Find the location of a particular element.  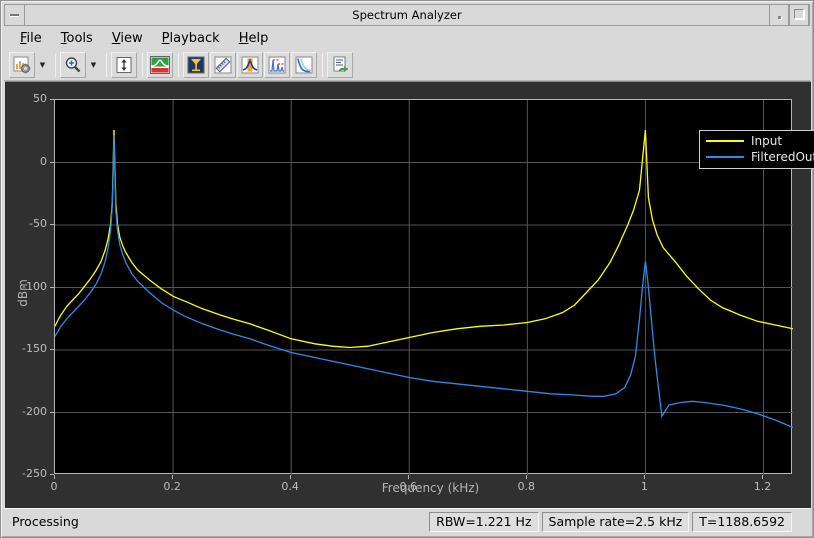

zoom-in-button is located at coordinates (73, 64).